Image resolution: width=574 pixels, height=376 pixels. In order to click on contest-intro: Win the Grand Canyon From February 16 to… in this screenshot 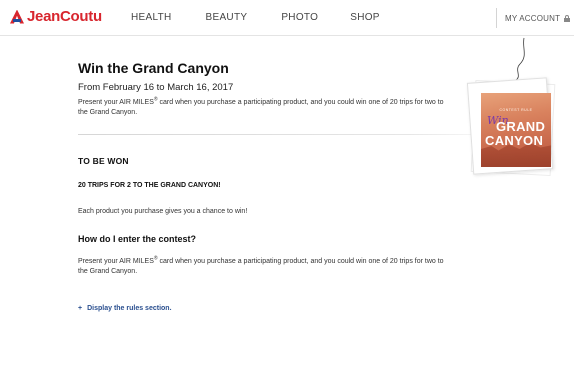, I will do `click(268, 89)`.